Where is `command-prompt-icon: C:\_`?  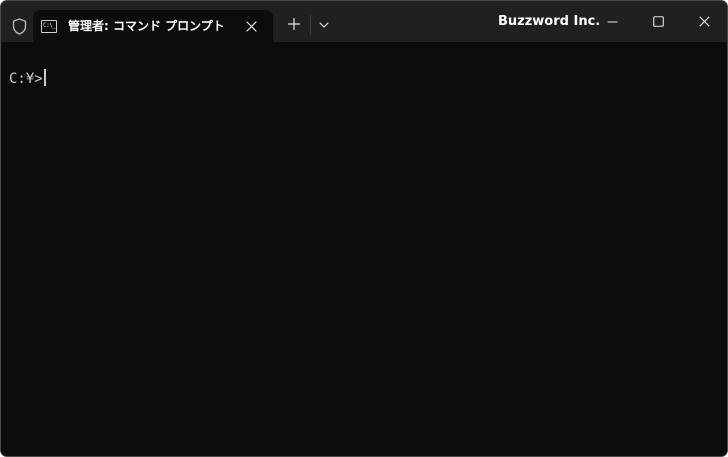 command-prompt-icon: C:\_ is located at coordinates (49, 26).